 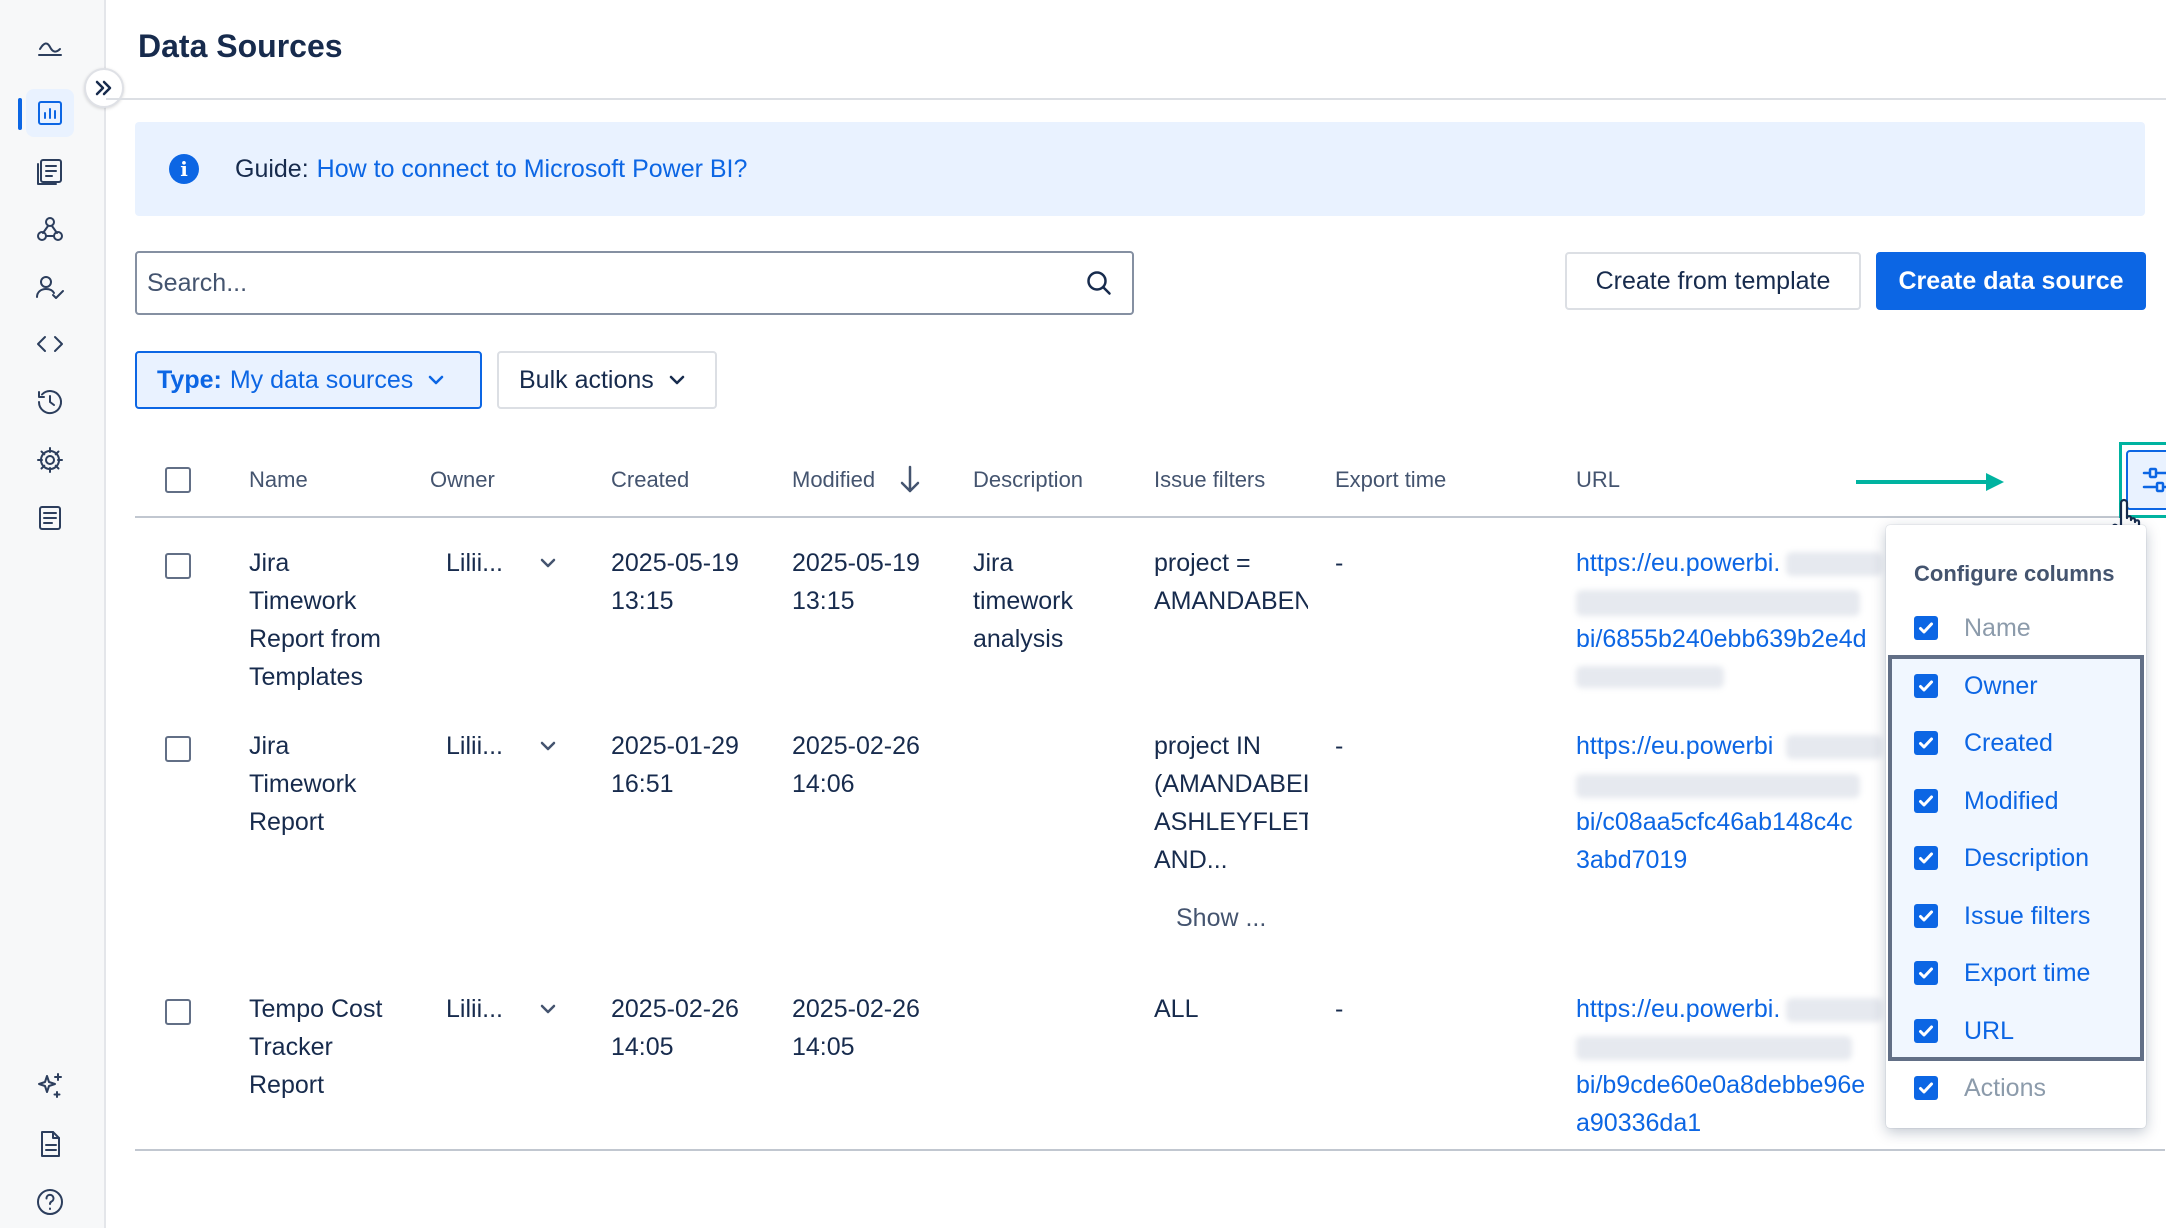 I want to click on column-header-modified: Modified, so click(x=833, y=480).